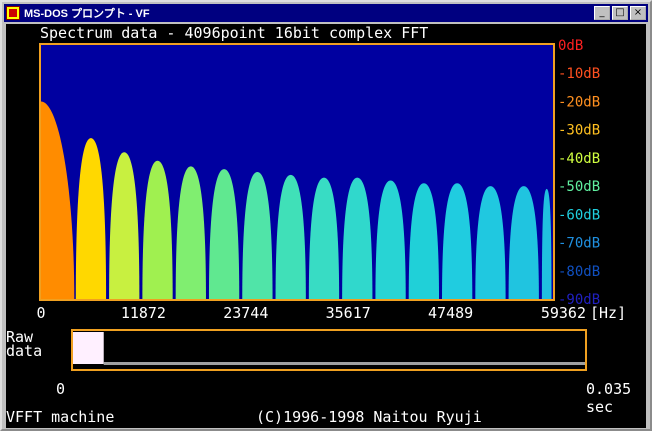  Describe the element at coordinates (326, 13) in the screenshot. I see `title-bar: MS-DOS プロンプト - VF _ □ ×` at that location.